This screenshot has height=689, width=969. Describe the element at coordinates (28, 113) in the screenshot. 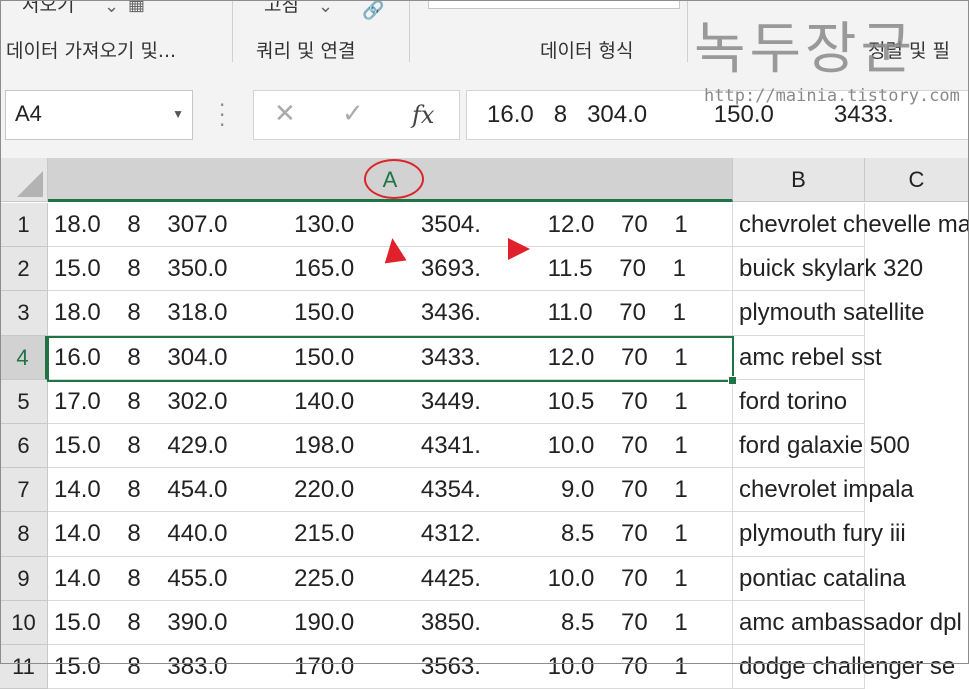

I see `name-box-value: A4` at that location.